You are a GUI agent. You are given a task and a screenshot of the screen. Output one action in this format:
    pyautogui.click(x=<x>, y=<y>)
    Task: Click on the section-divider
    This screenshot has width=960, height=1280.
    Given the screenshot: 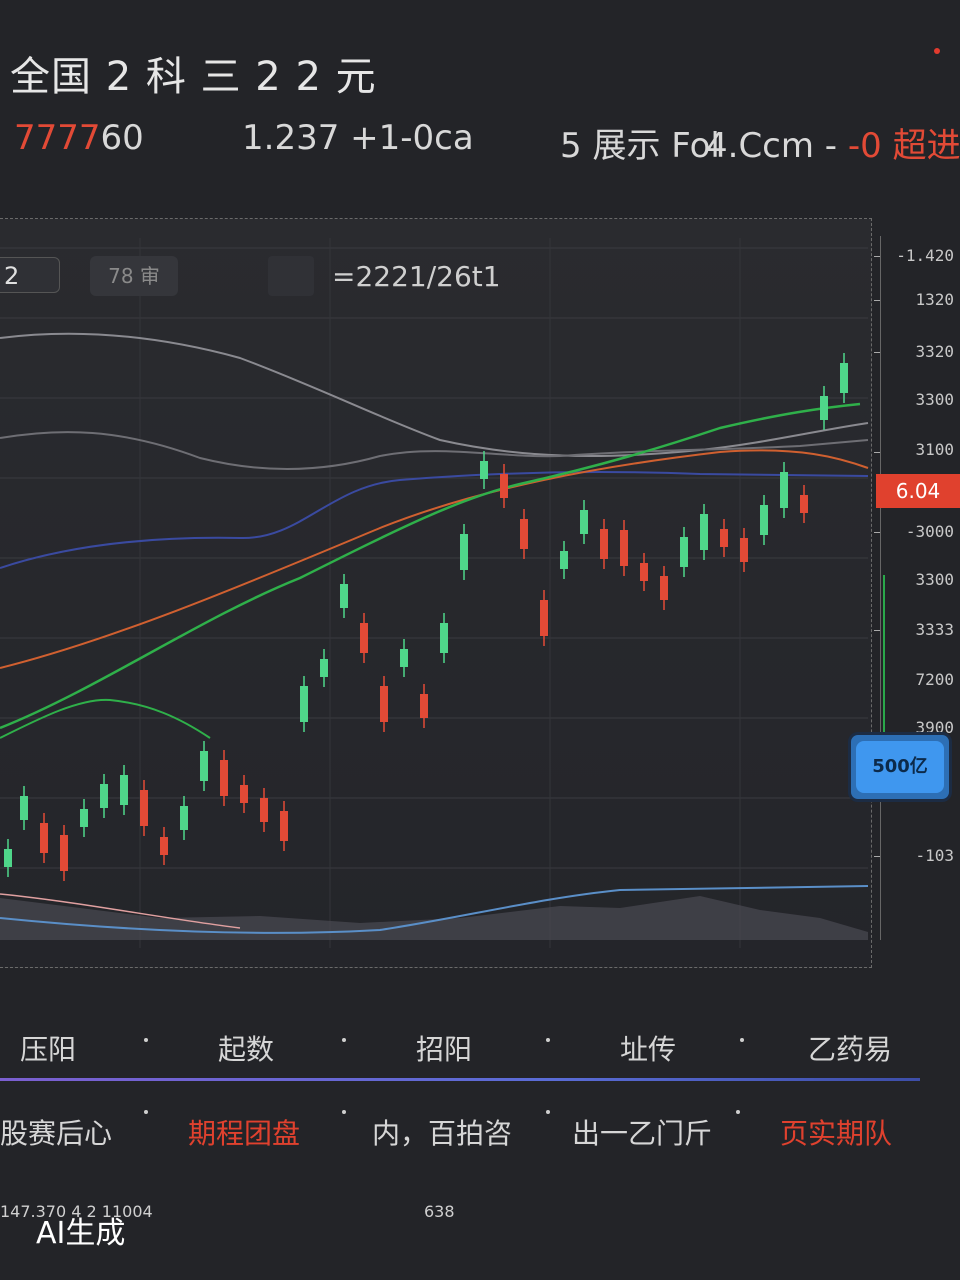 What is the action you would take?
    pyautogui.click(x=460, y=1079)
    